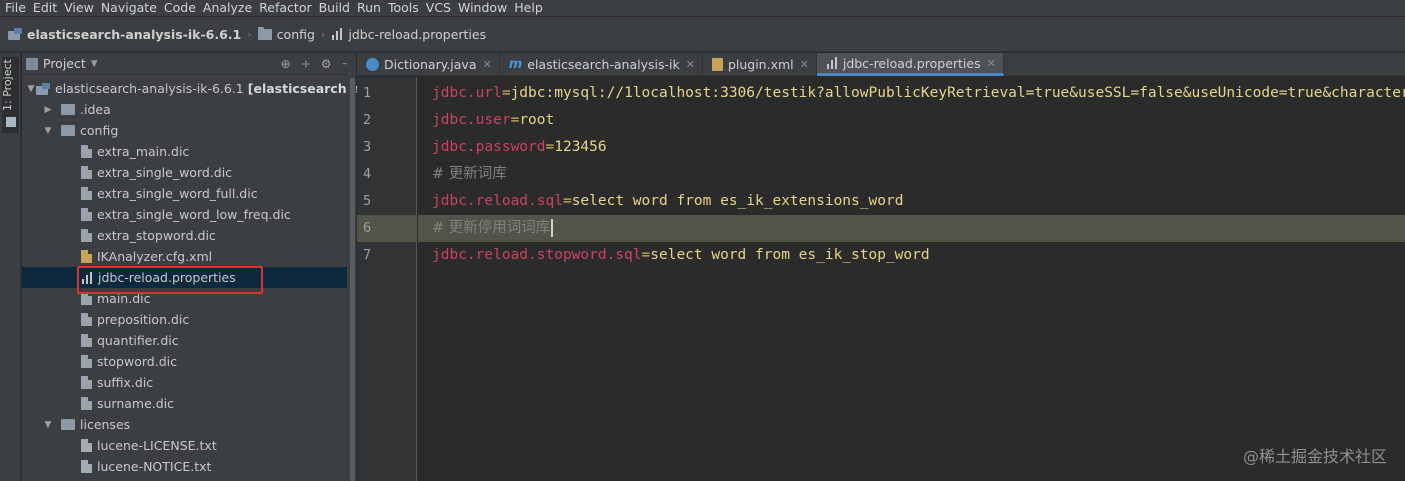  I want to click on tree-file: jdbc-reload.properties, so click(189, 277).